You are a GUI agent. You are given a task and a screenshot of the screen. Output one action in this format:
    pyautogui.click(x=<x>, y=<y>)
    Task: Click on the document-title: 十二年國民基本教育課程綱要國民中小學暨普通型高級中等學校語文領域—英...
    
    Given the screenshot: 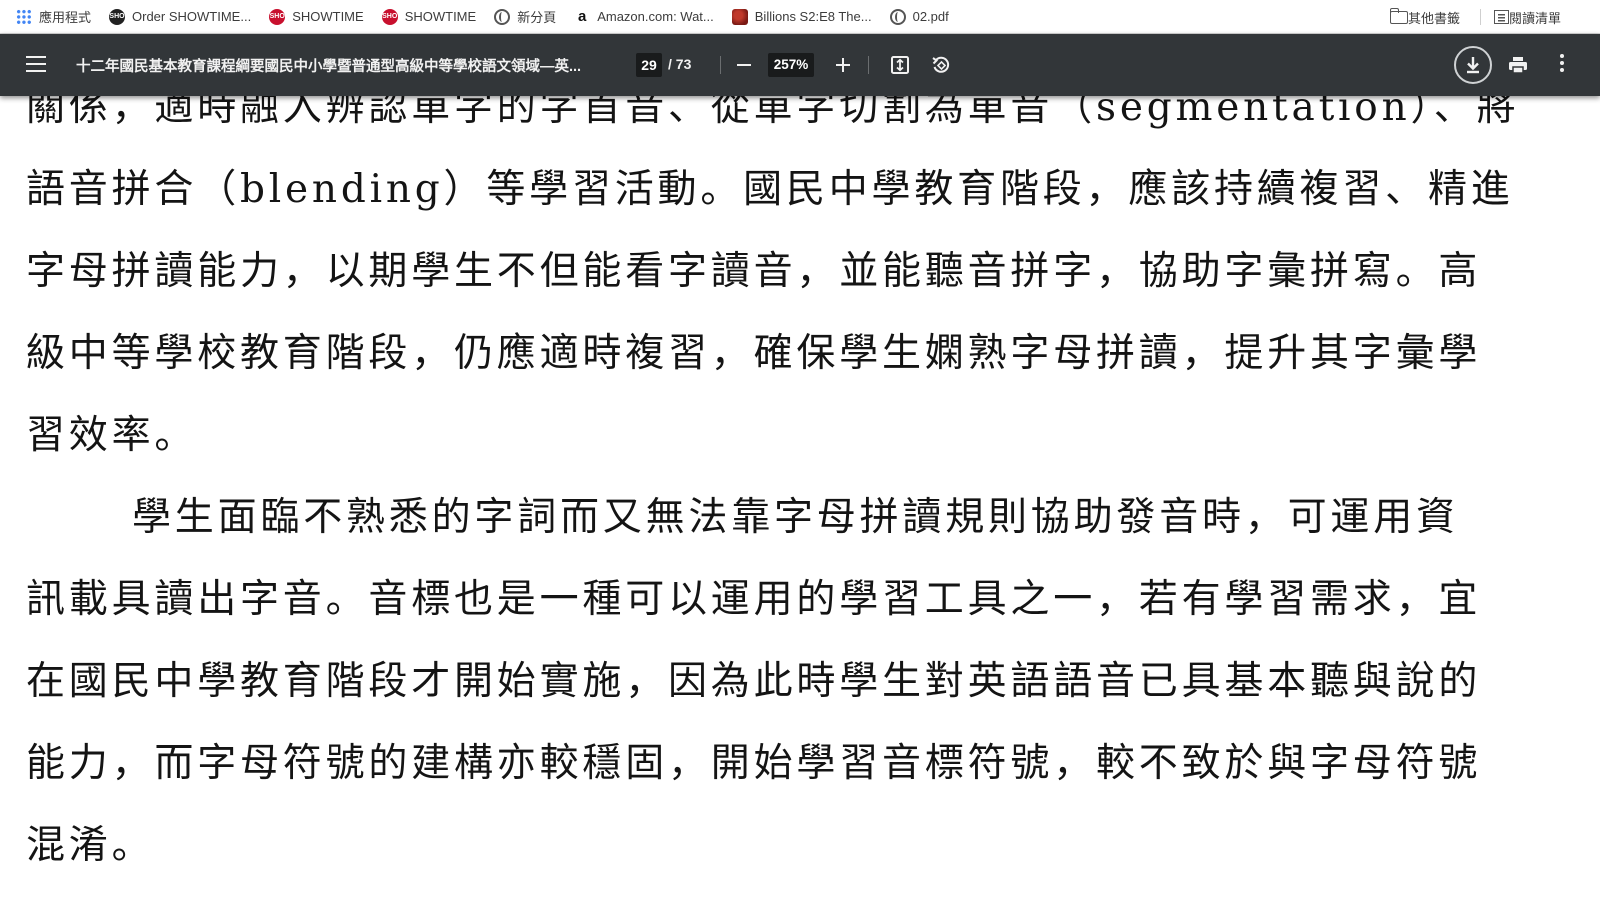 What is the action you would take?
    pyautogui.click(x=329, y=67)
    